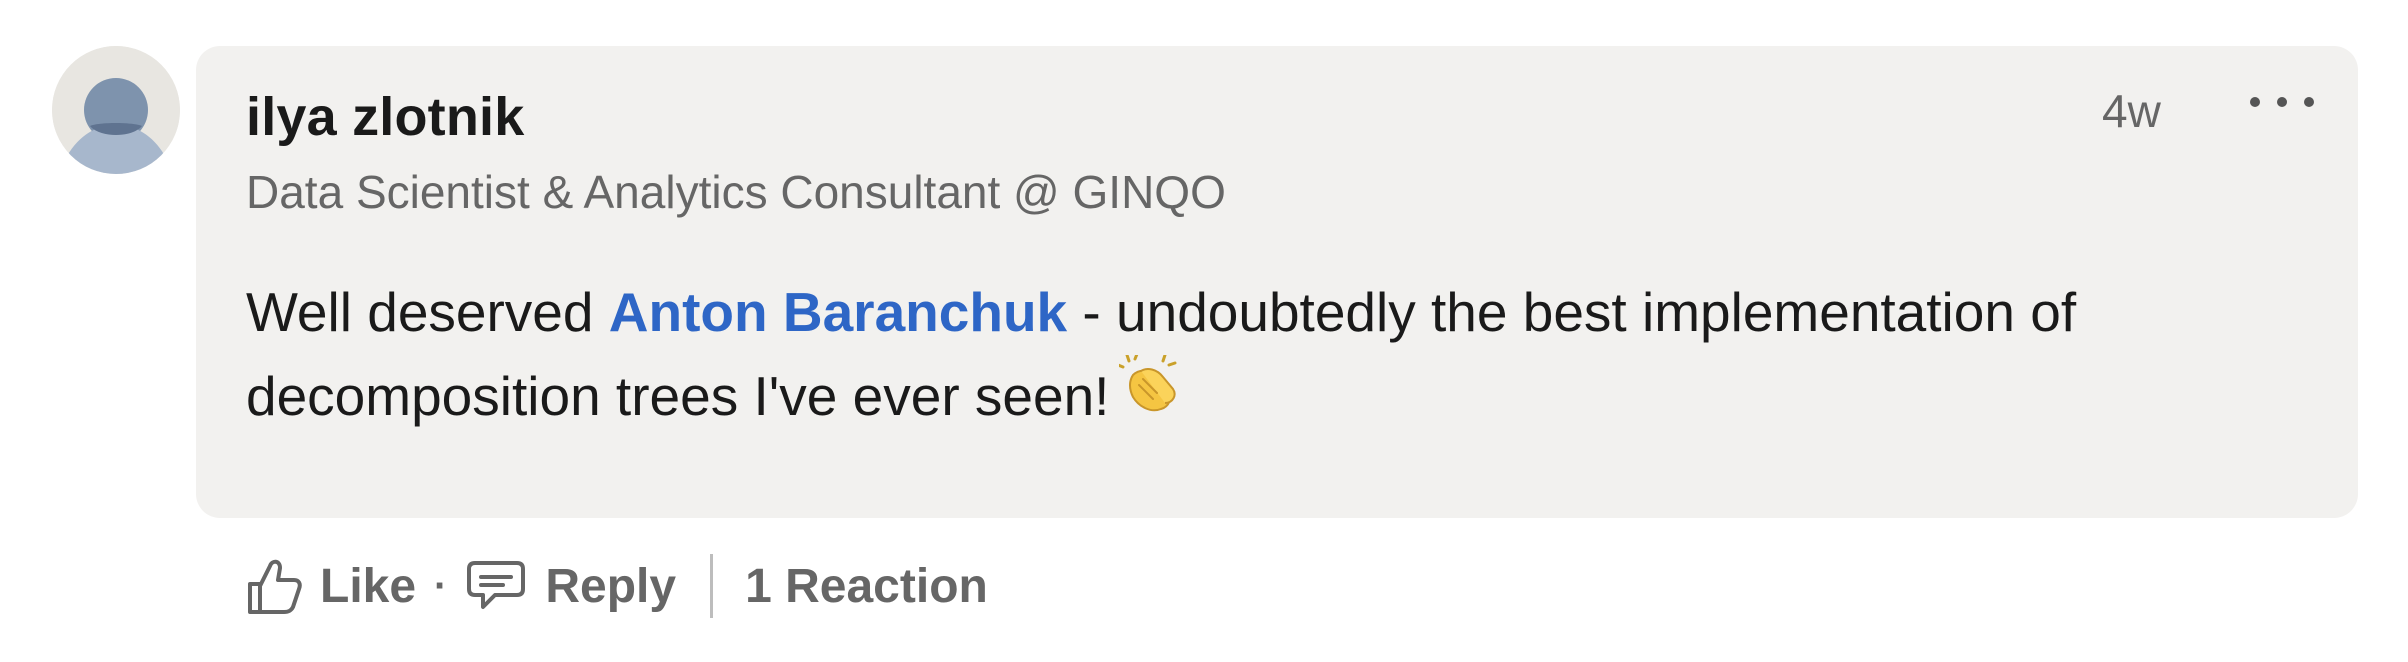  What do you see at coordinates (1146, 394) in the screenshot?
I see `clapping-hands-emoji-icon` at bounding box center [1146, 394].